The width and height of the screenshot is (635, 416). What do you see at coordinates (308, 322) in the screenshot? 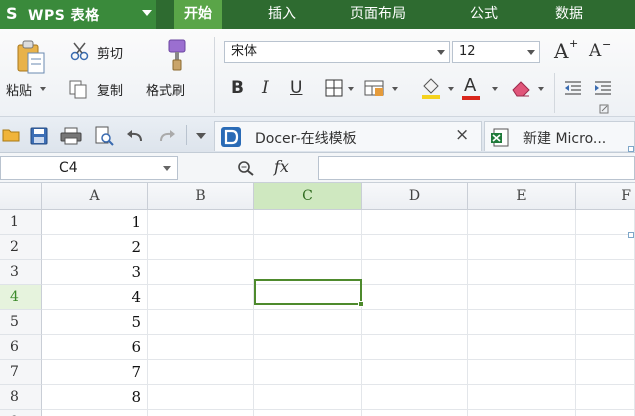
I see `cell-c5` at bounding box center [308, 322].